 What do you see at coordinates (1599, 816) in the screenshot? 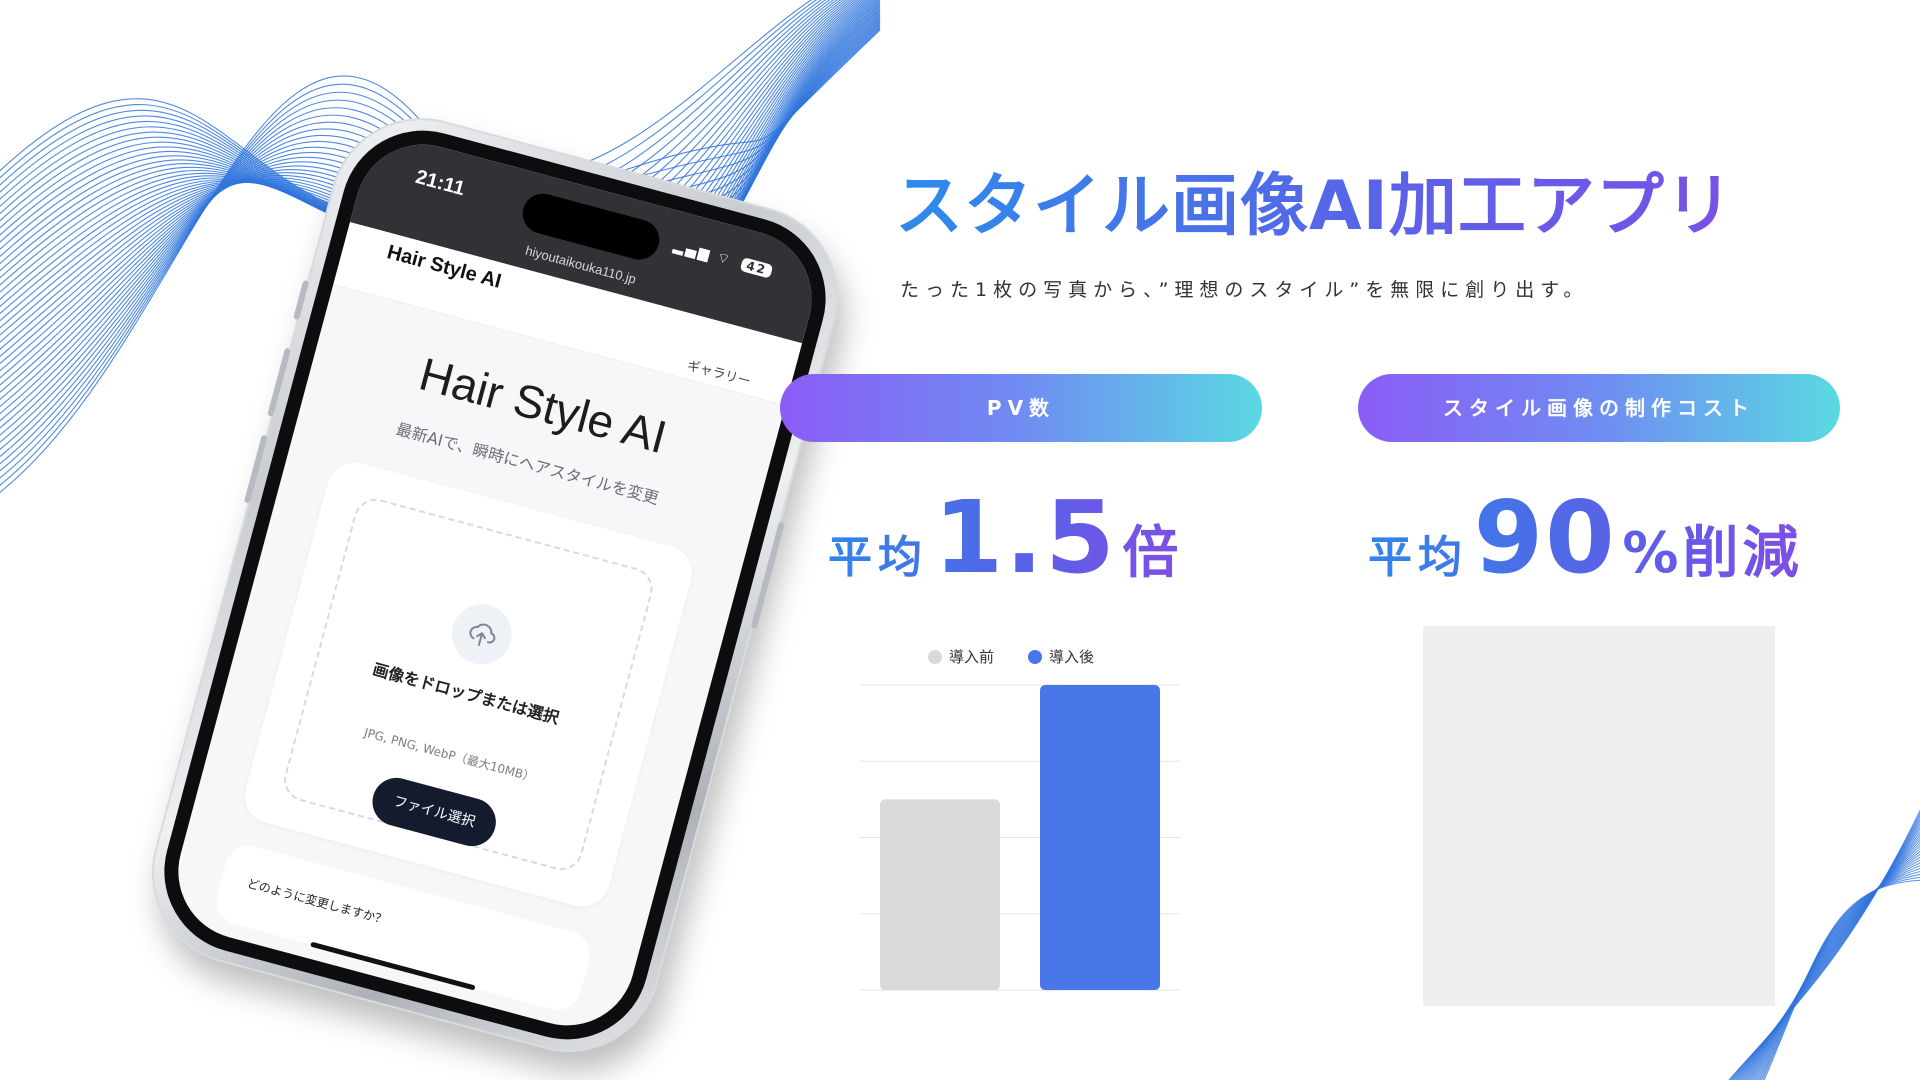
I see `cost-image-placeholder` at bounding box center [1599, 816].